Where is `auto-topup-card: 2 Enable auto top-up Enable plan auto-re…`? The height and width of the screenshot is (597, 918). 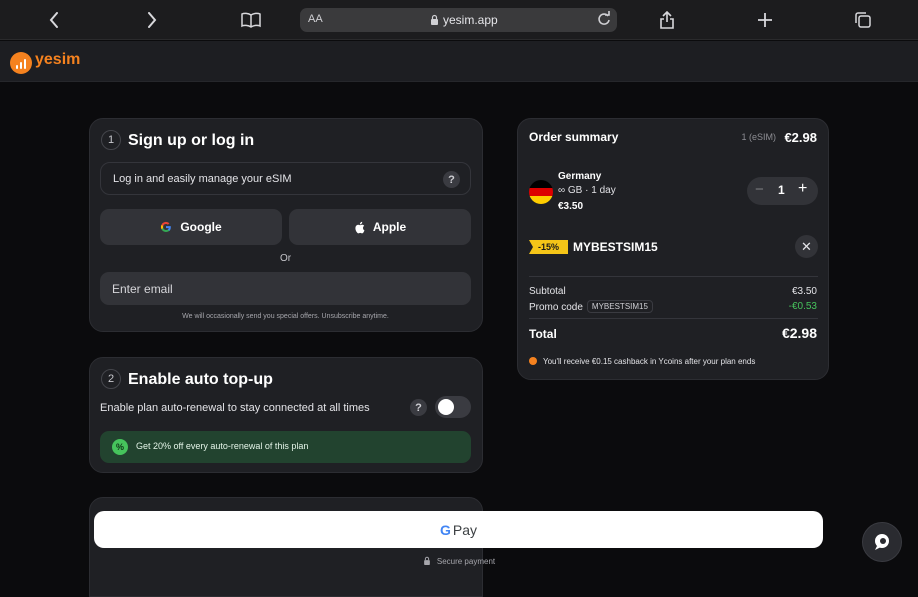 auto-topup-card: 2 Enable auto top-up Enable plan auto-re… is located at coordinates (286, 415).